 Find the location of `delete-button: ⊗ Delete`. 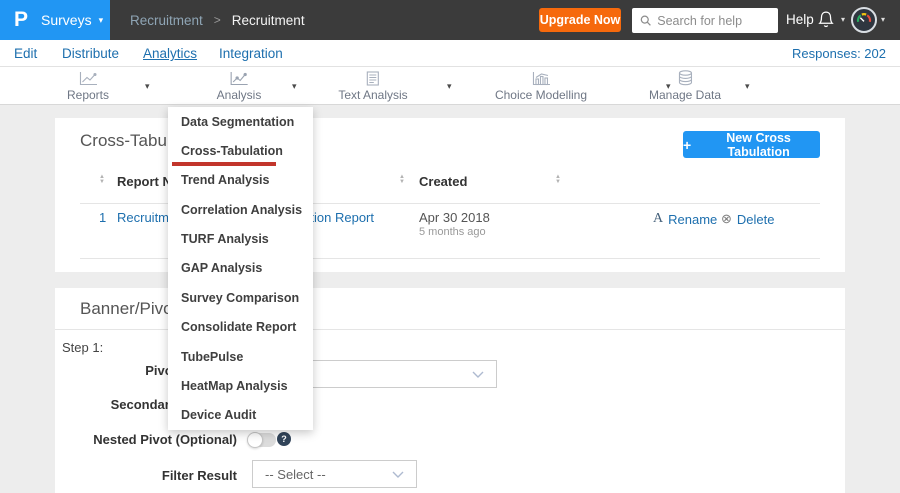

delete-button: ⊗ Delete is located at coordinates (747, 219).